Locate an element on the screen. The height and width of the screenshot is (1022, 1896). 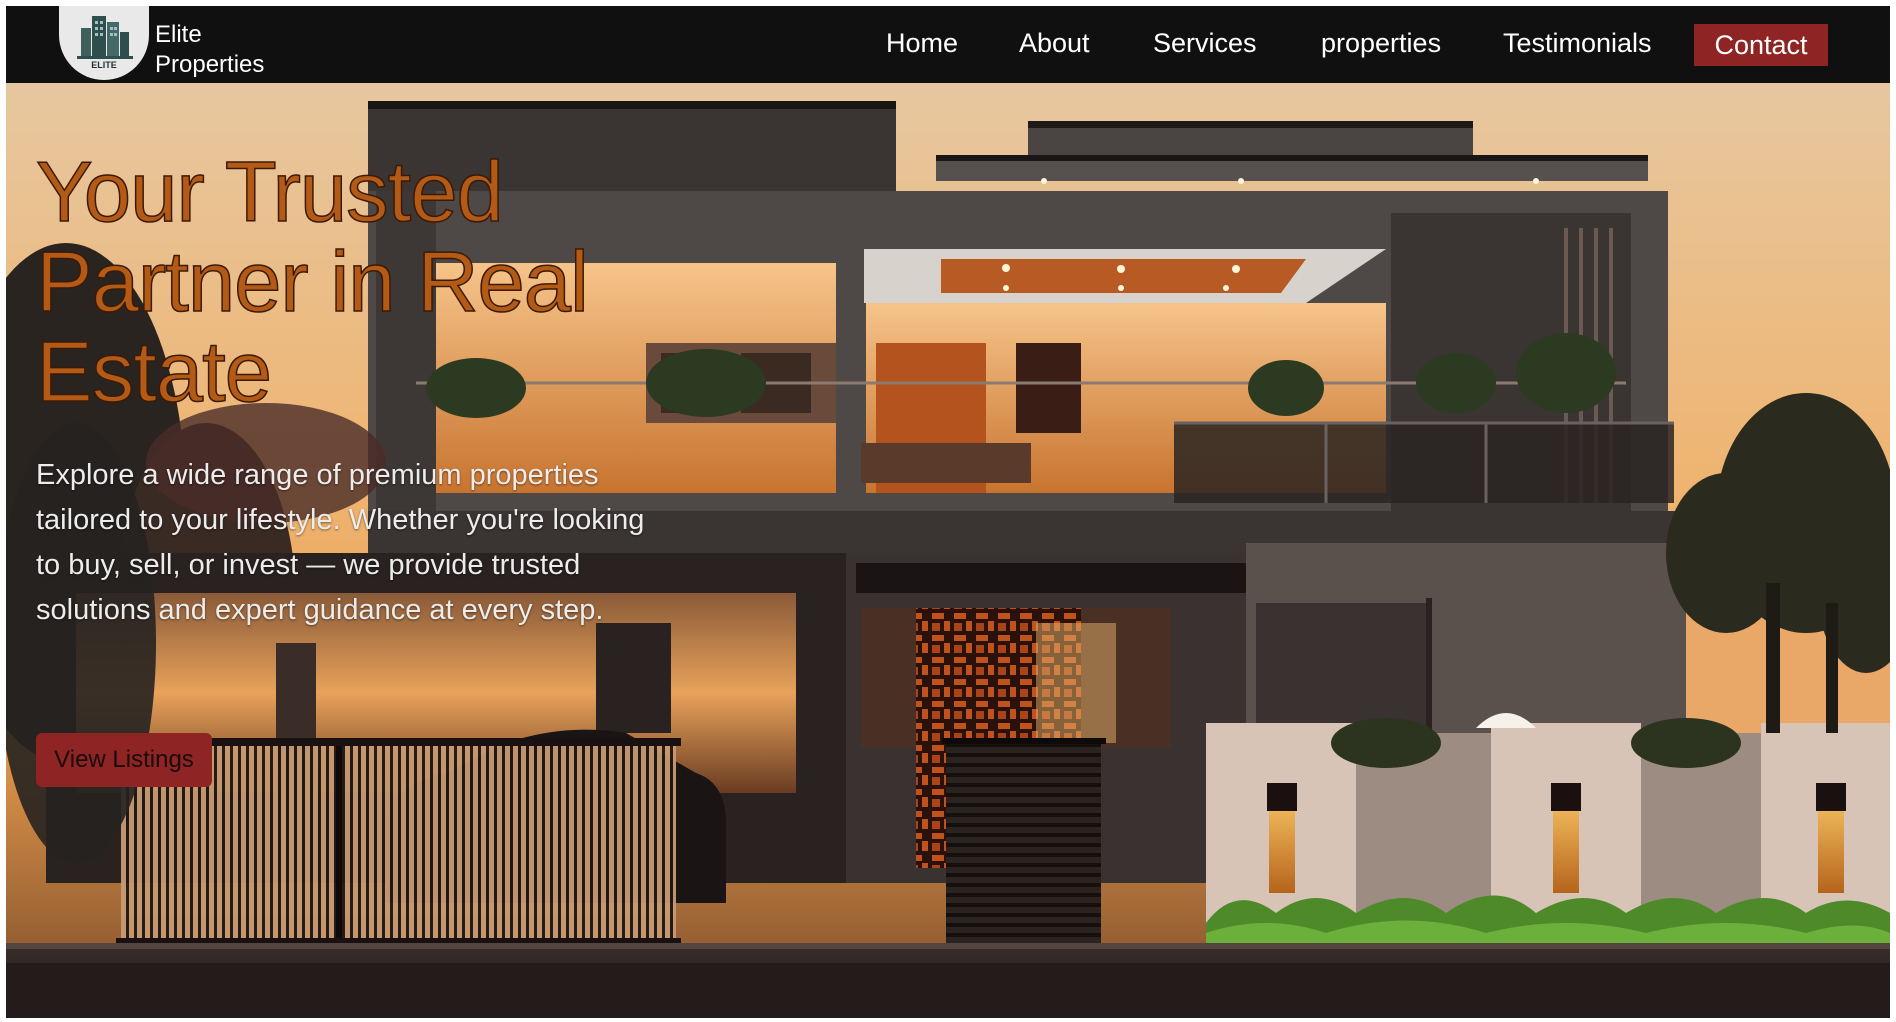
view-listings-button: View Listings is located at coordinates (124, 760).